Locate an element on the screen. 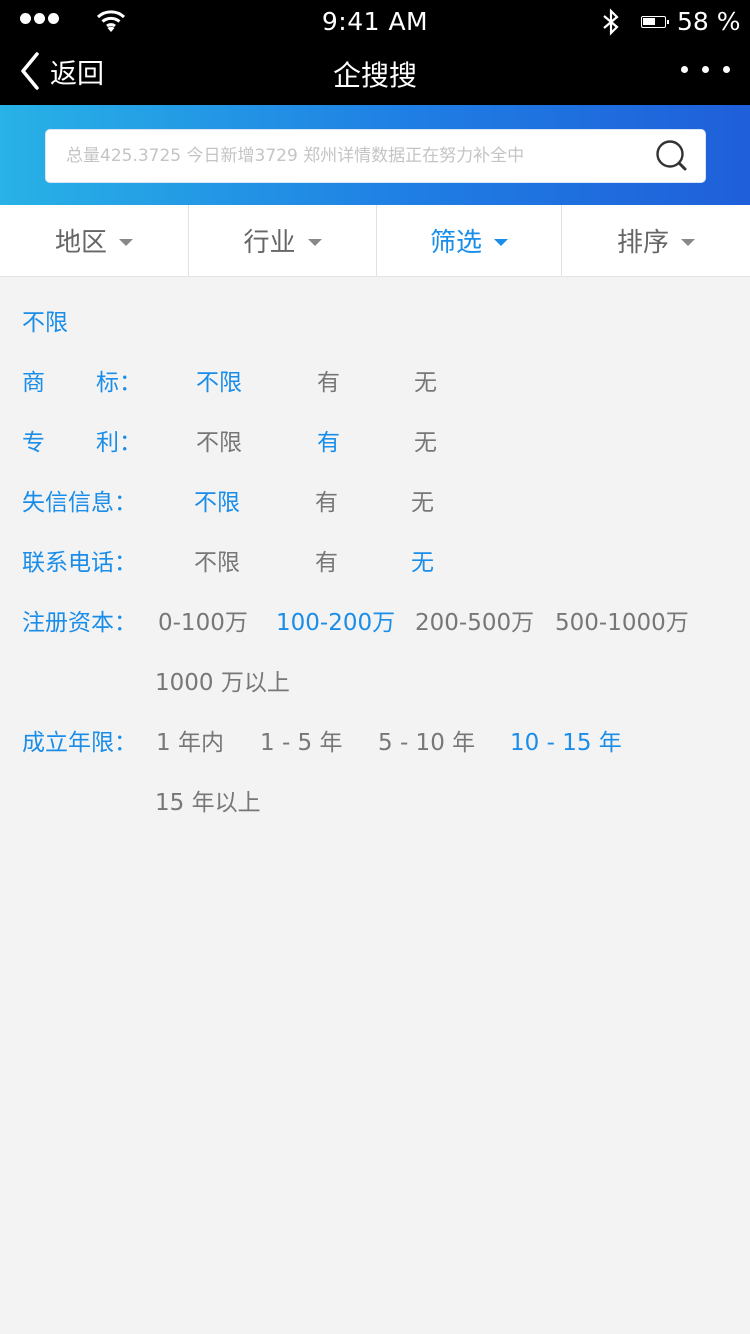 The height and width of the screenshot is (1334, 750). status-time: 9:41 AM is located at coordinates (375, 21).